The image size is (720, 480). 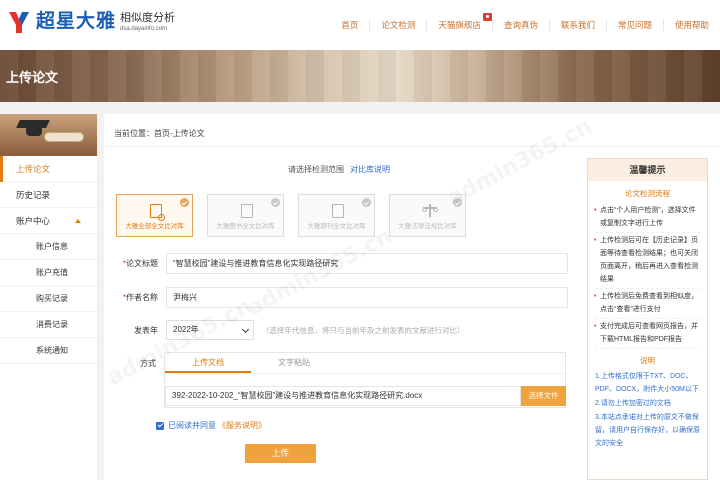 I want to click on diploma-scroll, so click(x=64, y=137).